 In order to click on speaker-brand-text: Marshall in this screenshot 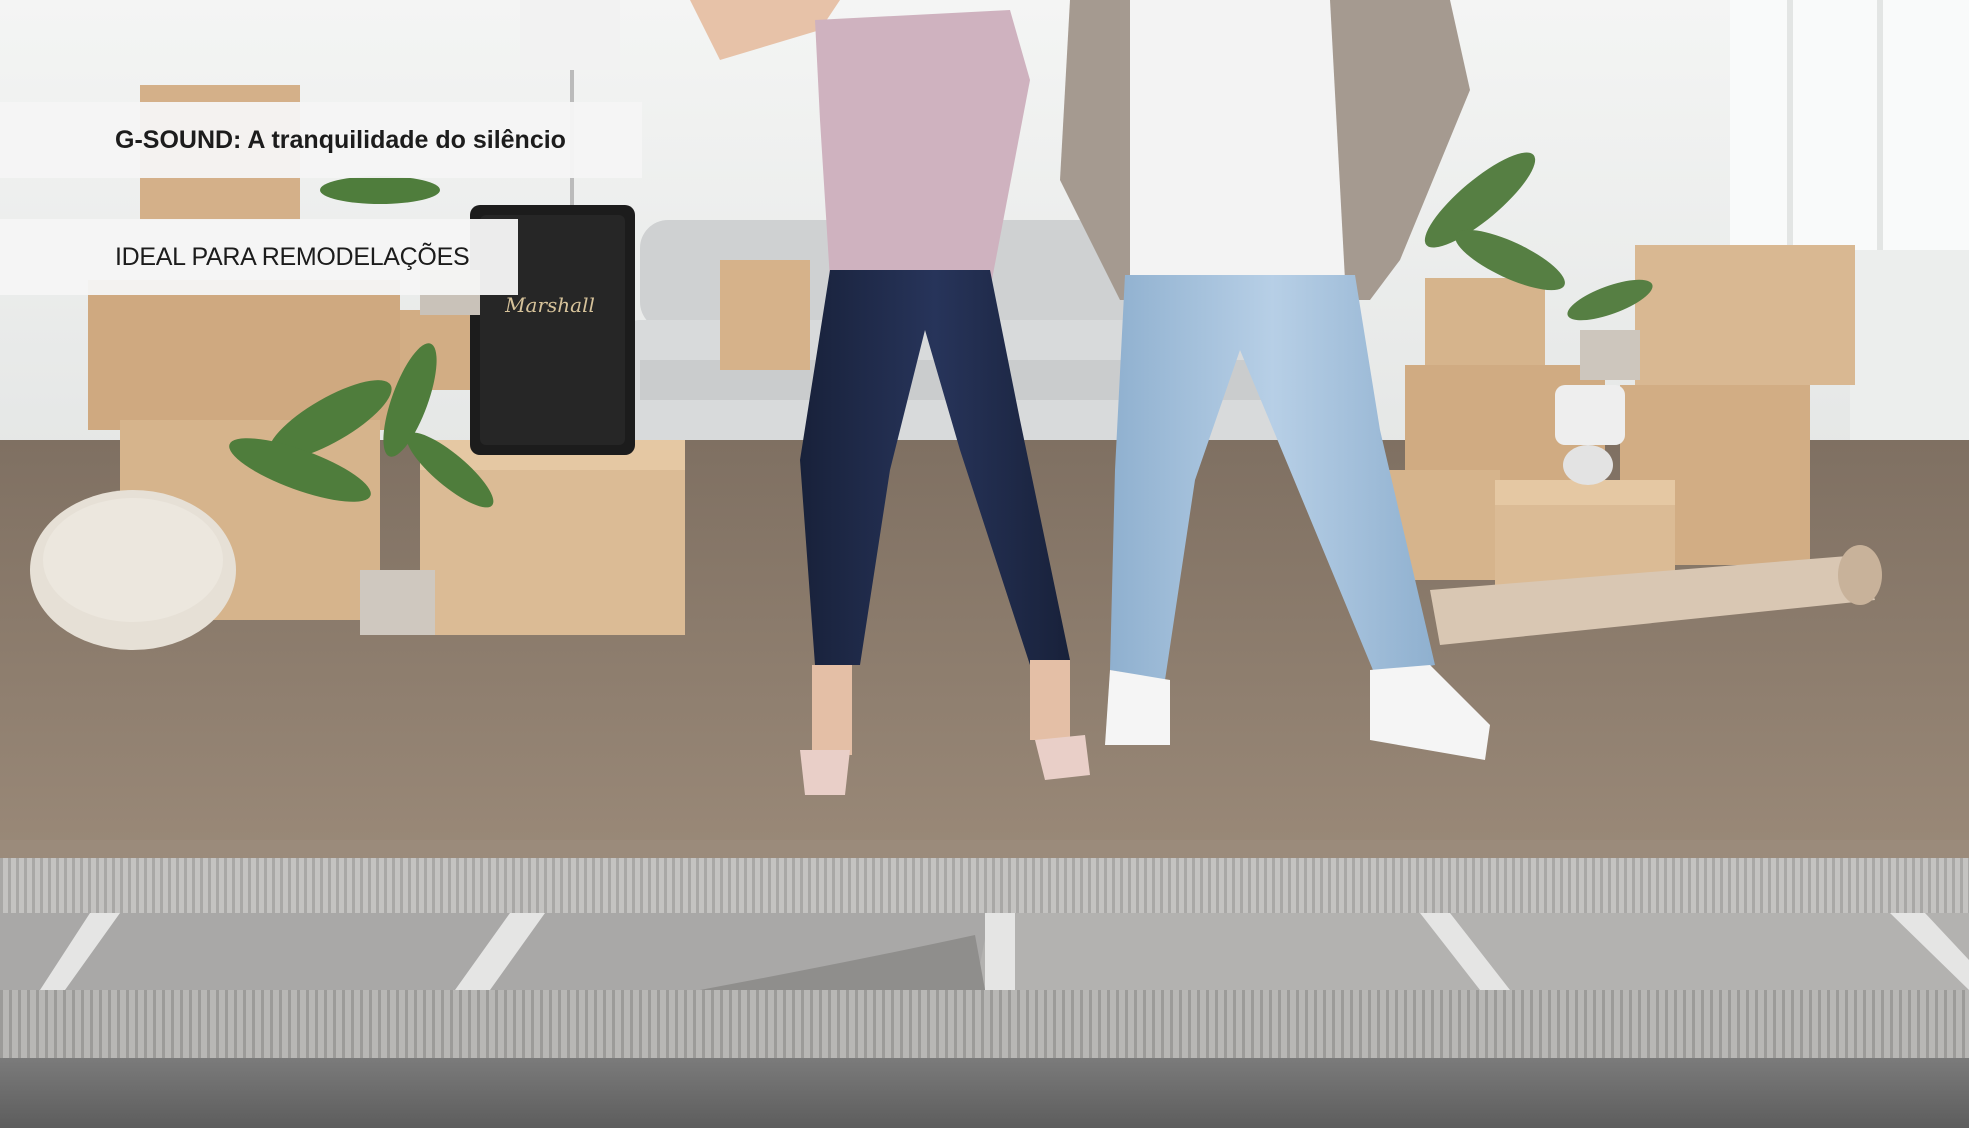, I will do `click(549, 305)`.